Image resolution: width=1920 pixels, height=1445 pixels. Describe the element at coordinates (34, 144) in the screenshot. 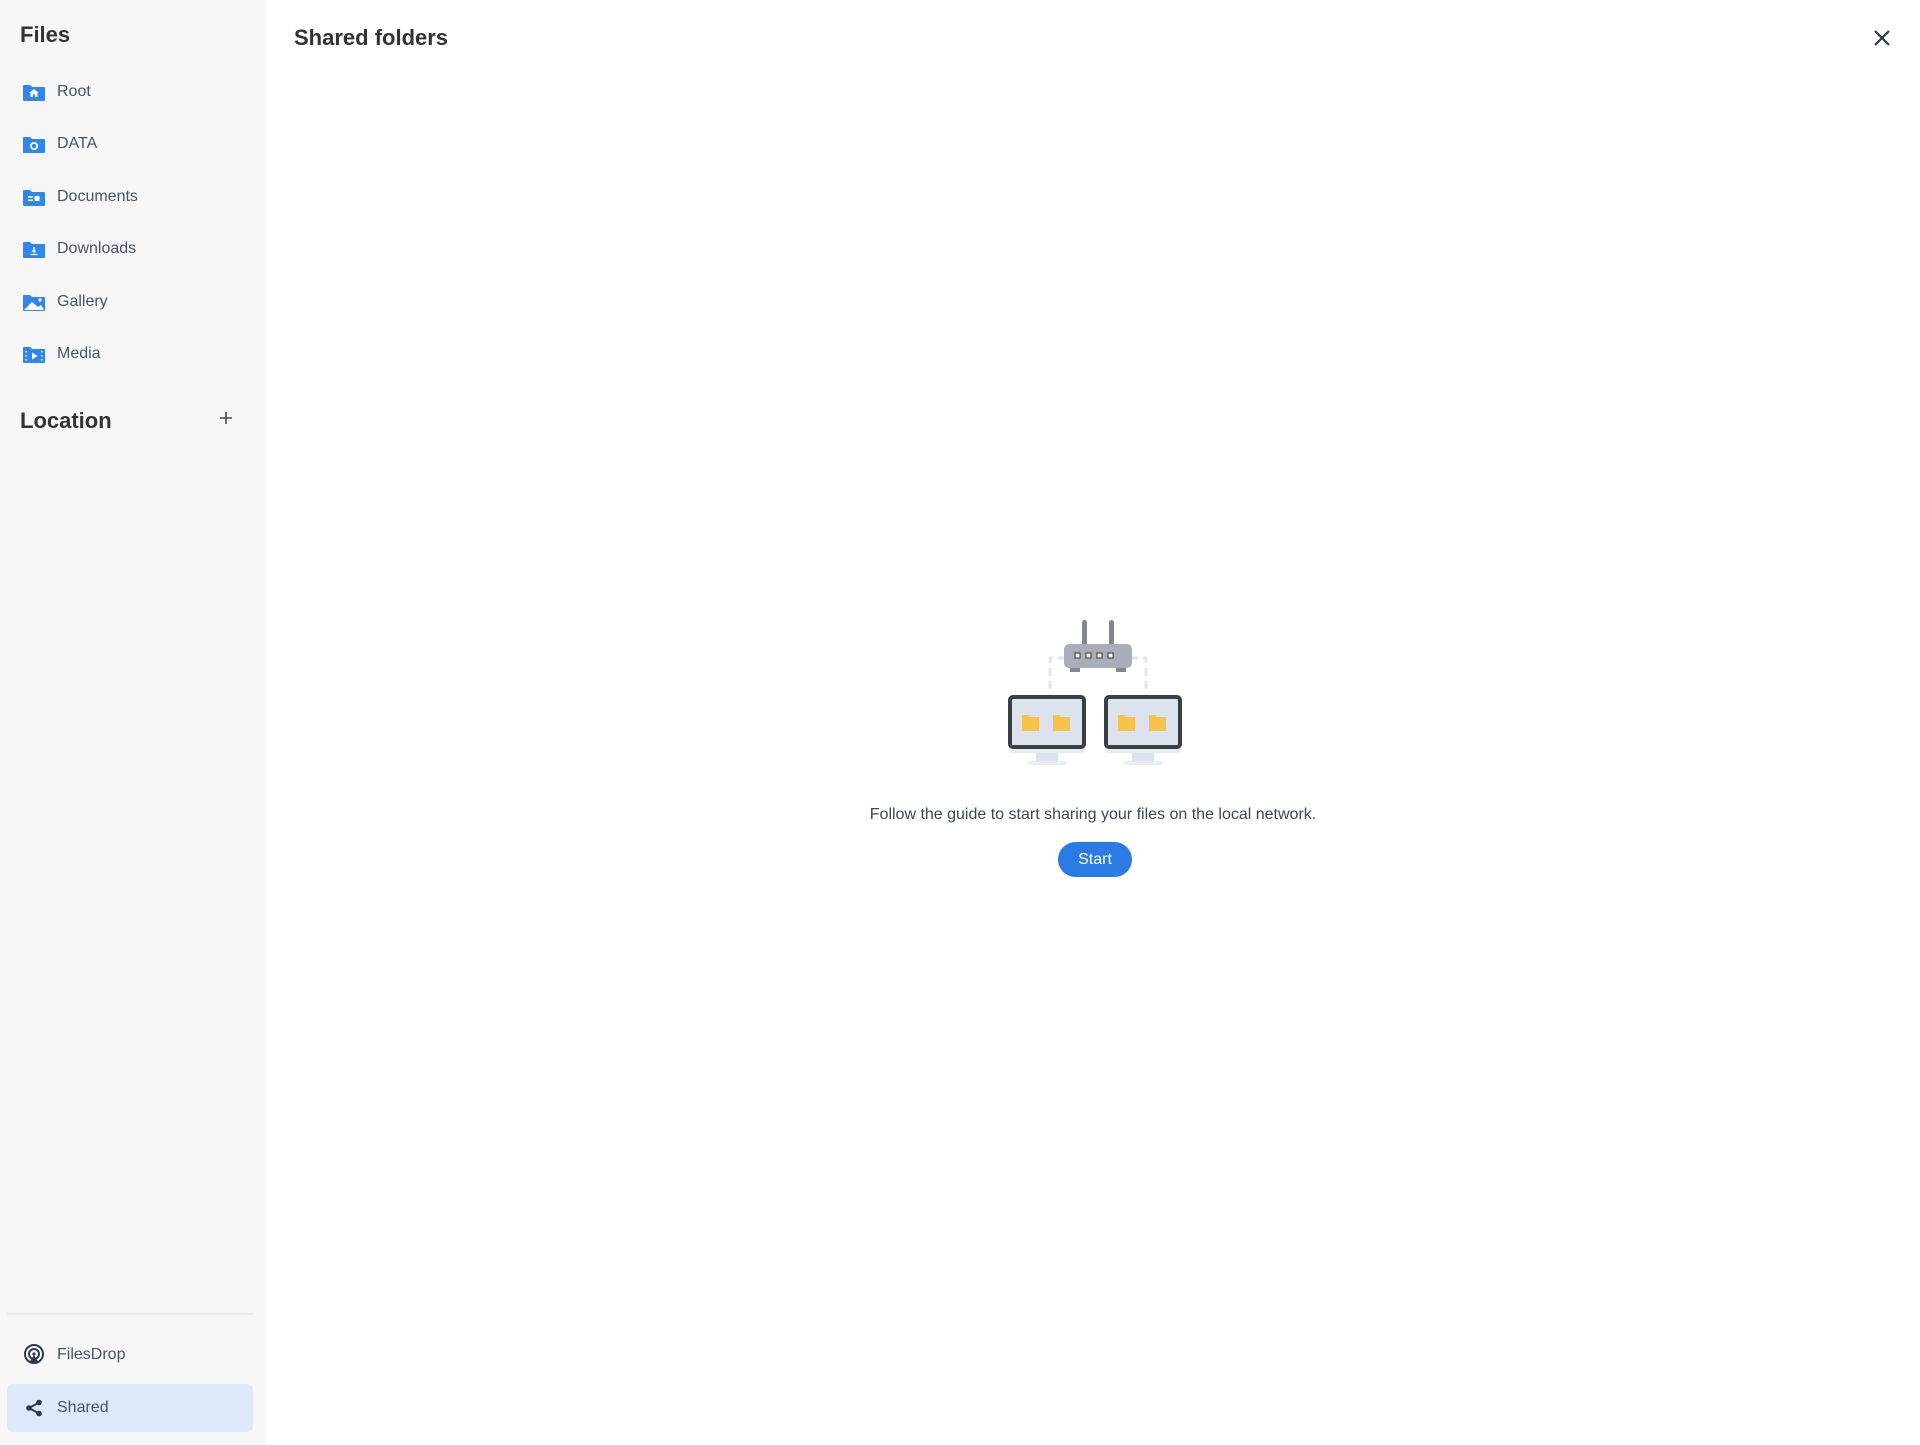

I see `folder-box-icon` at that location.